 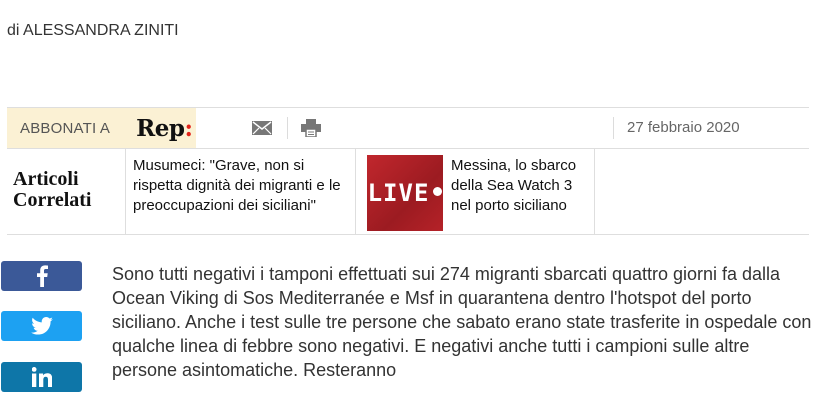 I want to click on facebook-icon, so click(x=42, y=276).